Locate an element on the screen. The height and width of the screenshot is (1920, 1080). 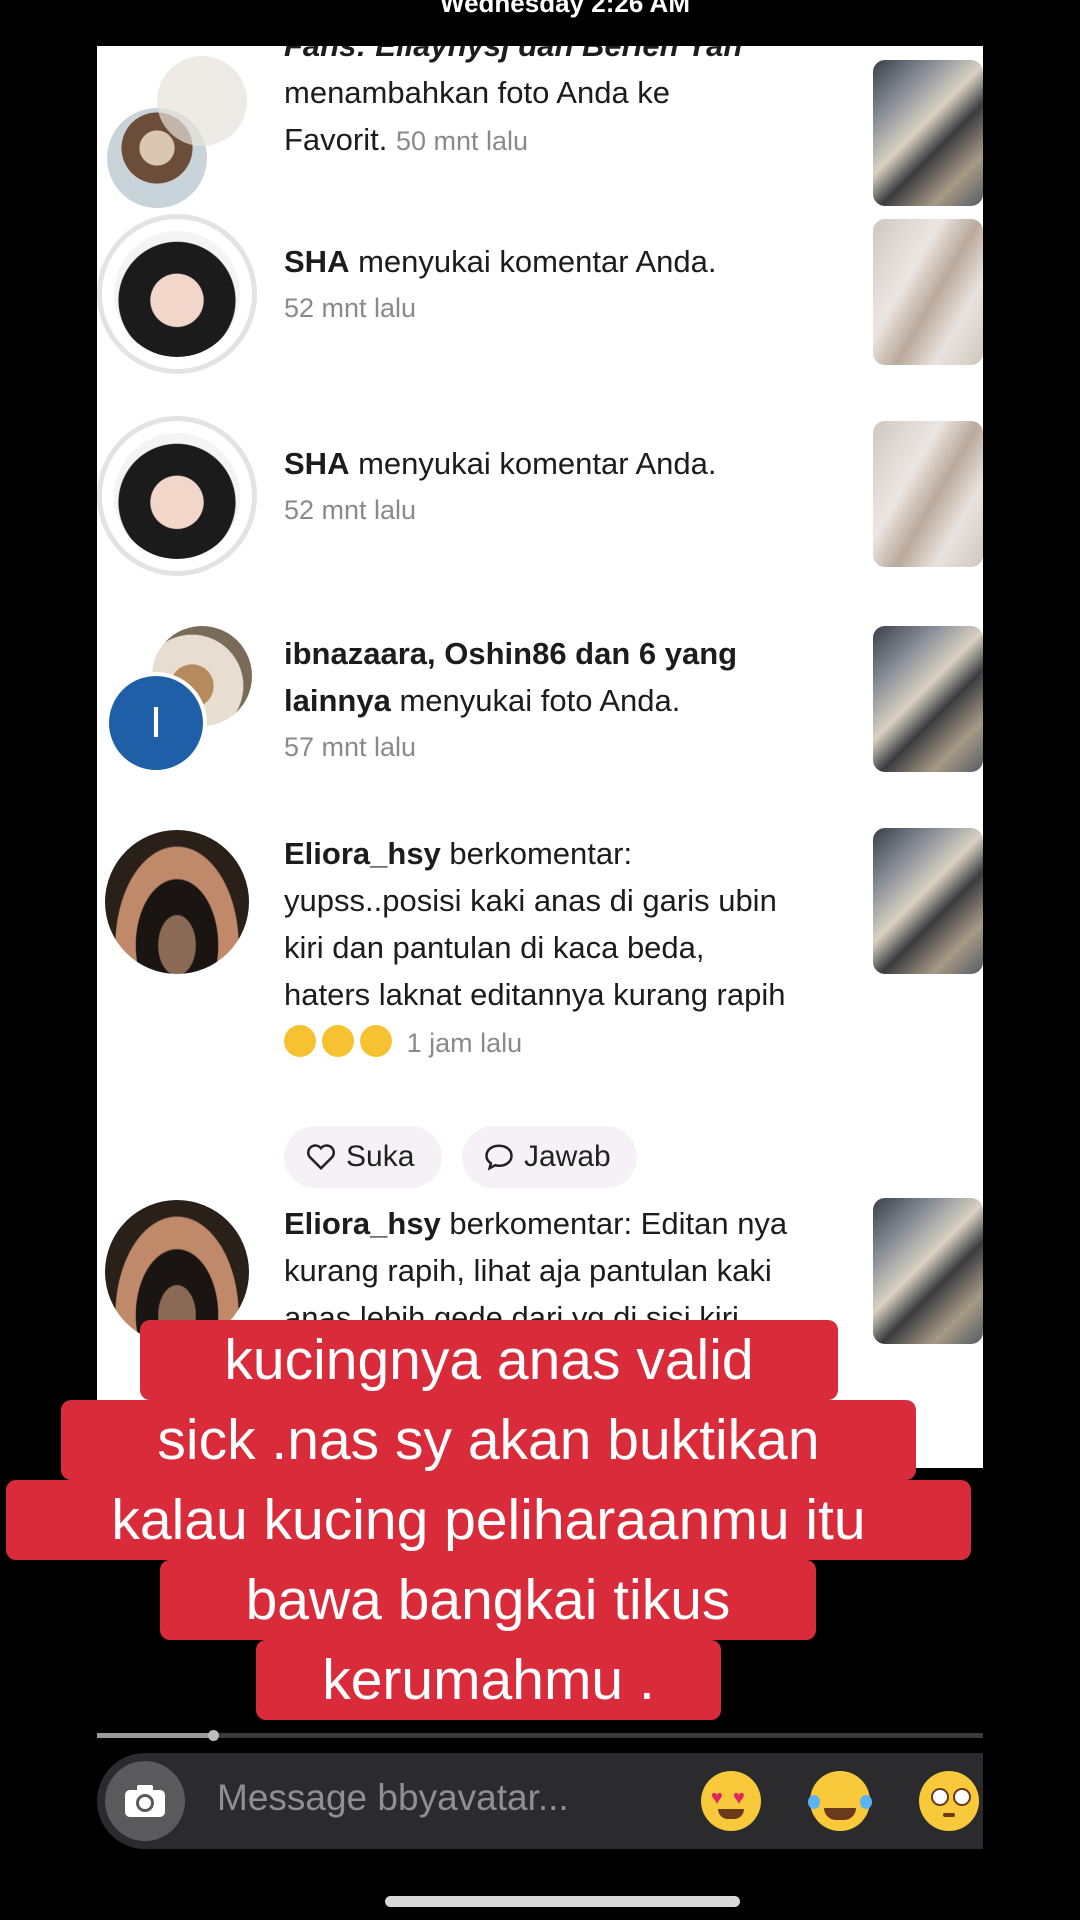
heart-icon is located at coordinates (321, 1157).